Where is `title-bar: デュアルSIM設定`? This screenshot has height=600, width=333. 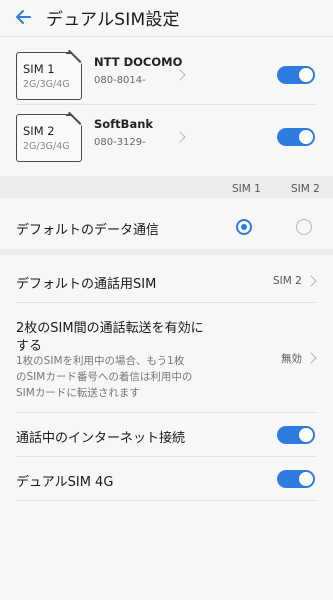
title-bar: デュアルSIM設定 is located at coordinates (166, 17).